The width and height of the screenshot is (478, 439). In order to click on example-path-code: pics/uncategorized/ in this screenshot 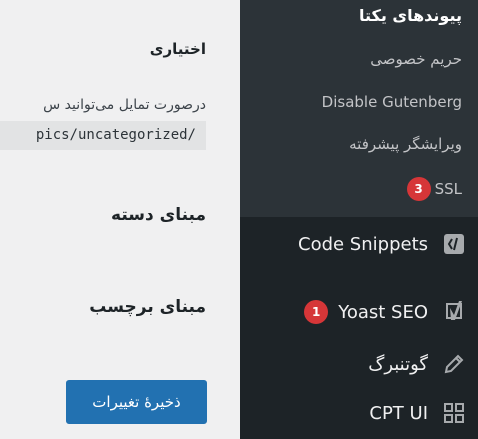, I will do `click(103, 135)`.